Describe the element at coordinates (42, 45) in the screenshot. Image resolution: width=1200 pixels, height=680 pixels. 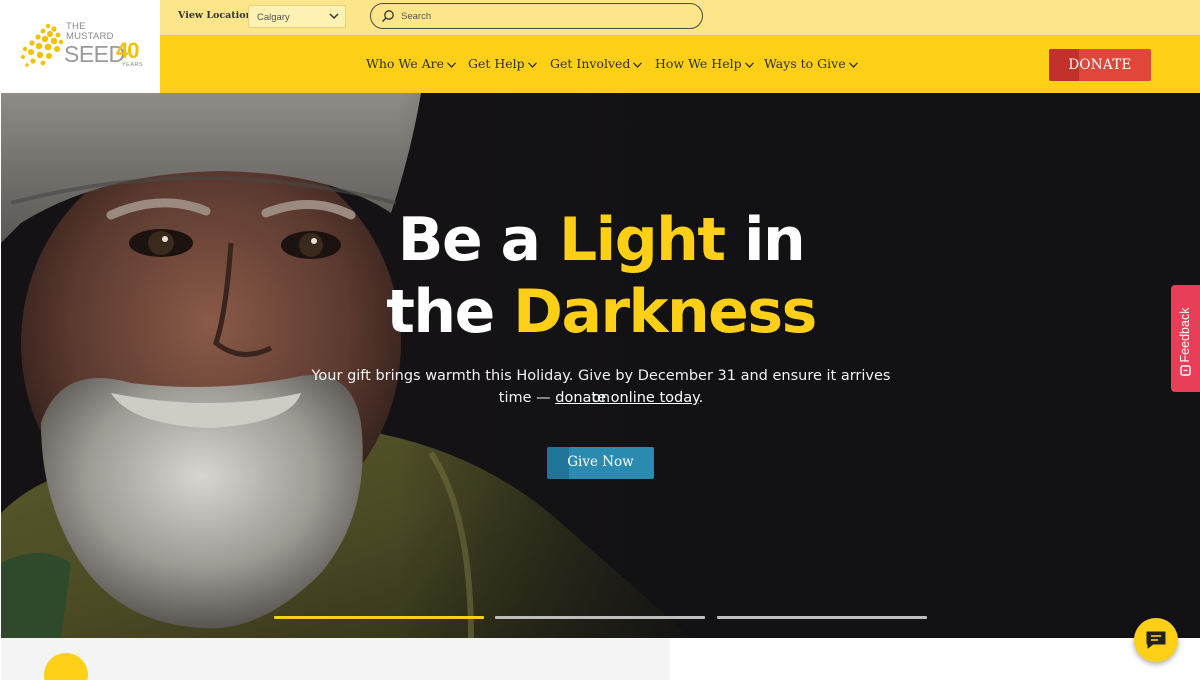
I see `logo-mark-icon` at that location.